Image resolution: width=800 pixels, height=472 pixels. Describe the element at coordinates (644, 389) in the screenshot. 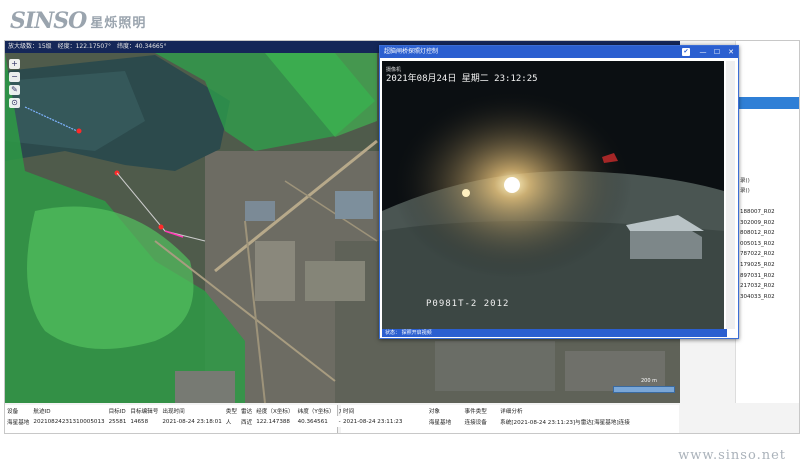

I see `map-scale-bar` at that location.